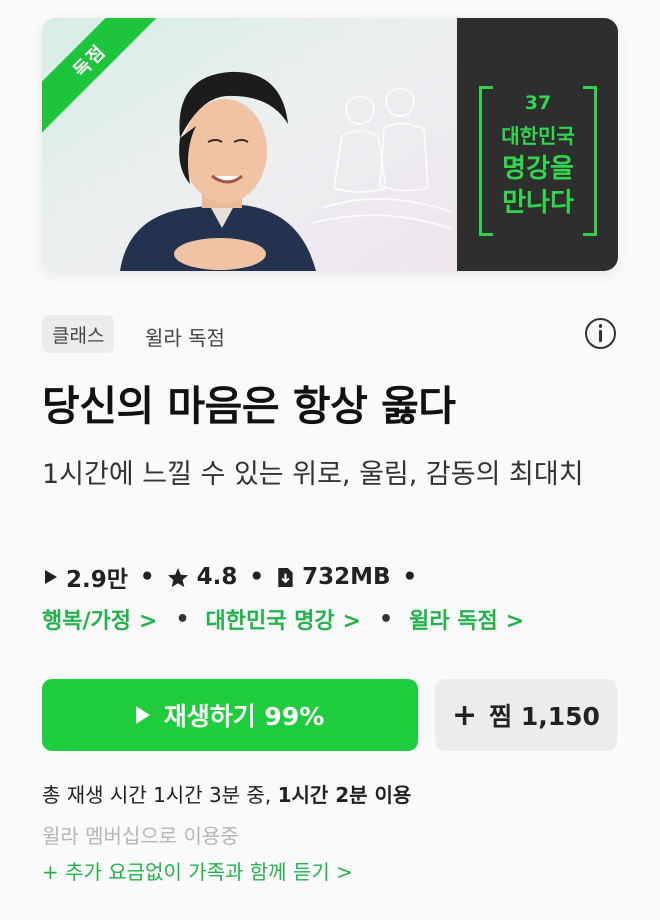 This screenshot has width=660, height=920. I want to click on info-icon-bar, so click(600, 336).